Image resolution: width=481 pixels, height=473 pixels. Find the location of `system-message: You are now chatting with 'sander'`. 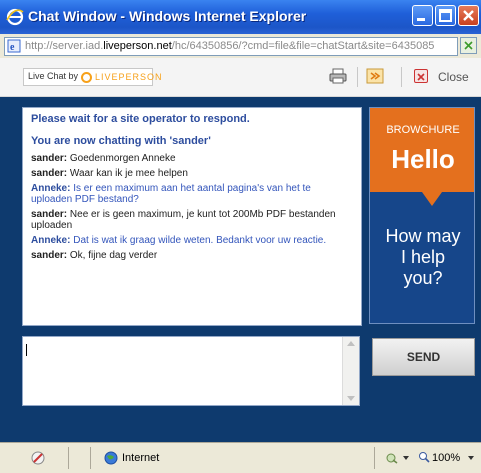

system-message: You are now chatting with 'sander' is located at coordinates (121, 141).